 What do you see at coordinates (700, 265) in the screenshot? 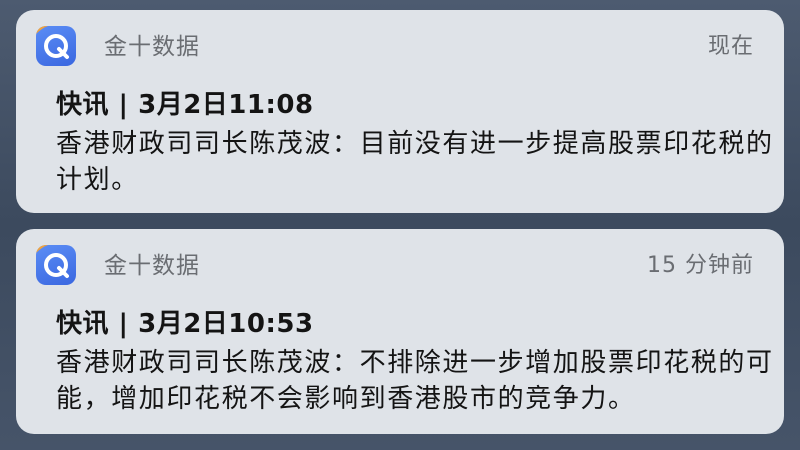
I see `notification-time: 15 分钟前` at bounding box center [700, 265].